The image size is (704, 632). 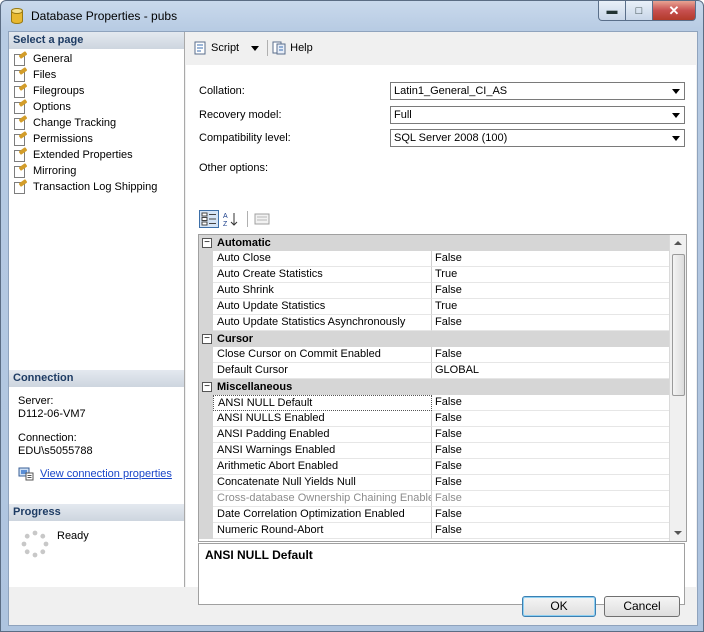 I want to click on property-row: ANSI Padding Enabled False, so click(x=434, y=435).